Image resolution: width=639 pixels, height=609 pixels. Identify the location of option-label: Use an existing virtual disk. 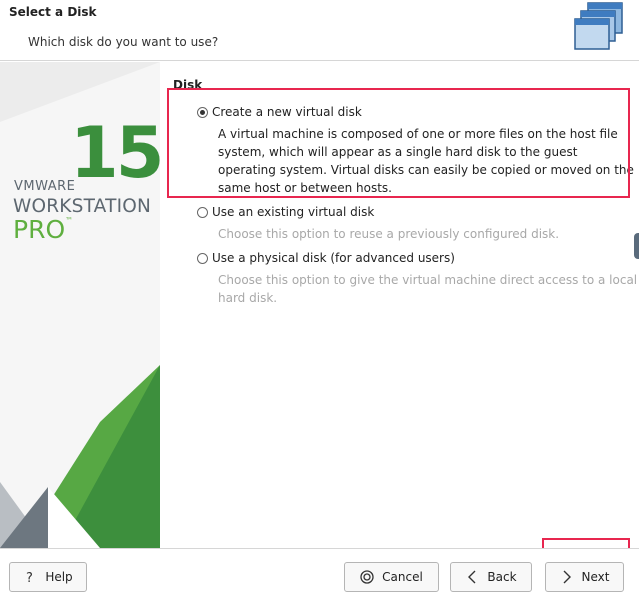
(293, 212).